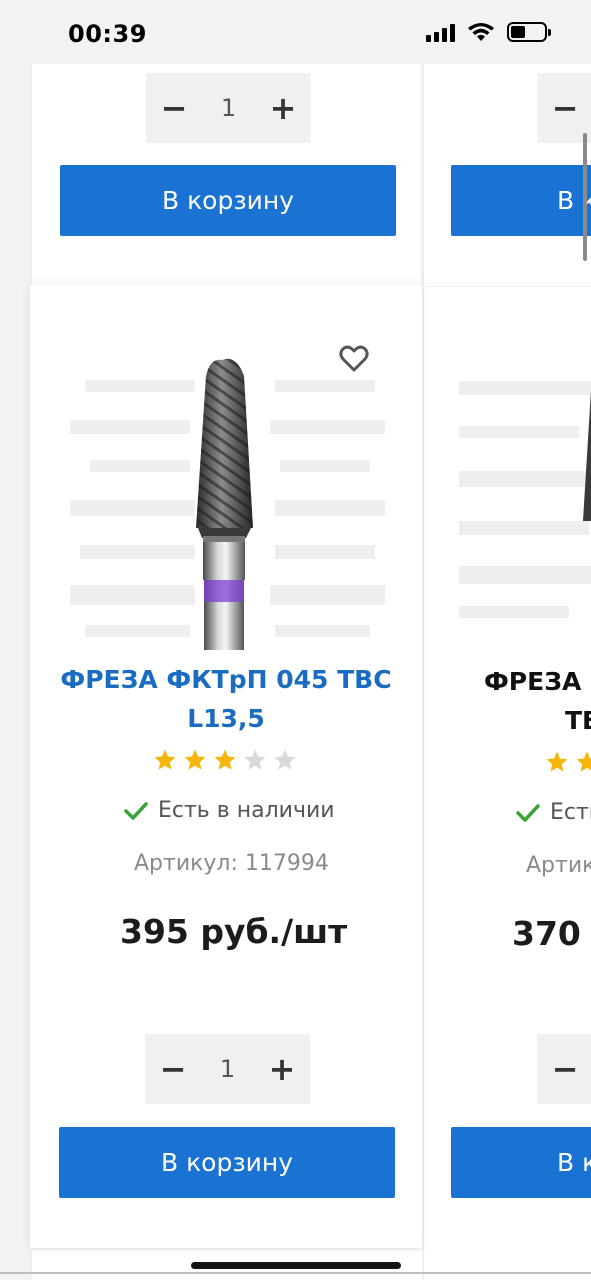 The width and height of the screenshot is (591, 1280). What do you see at coordinates (234, 931) in the screenshot?
I see `product-price: 395 руб./шт` at bounding box center [234, 931].